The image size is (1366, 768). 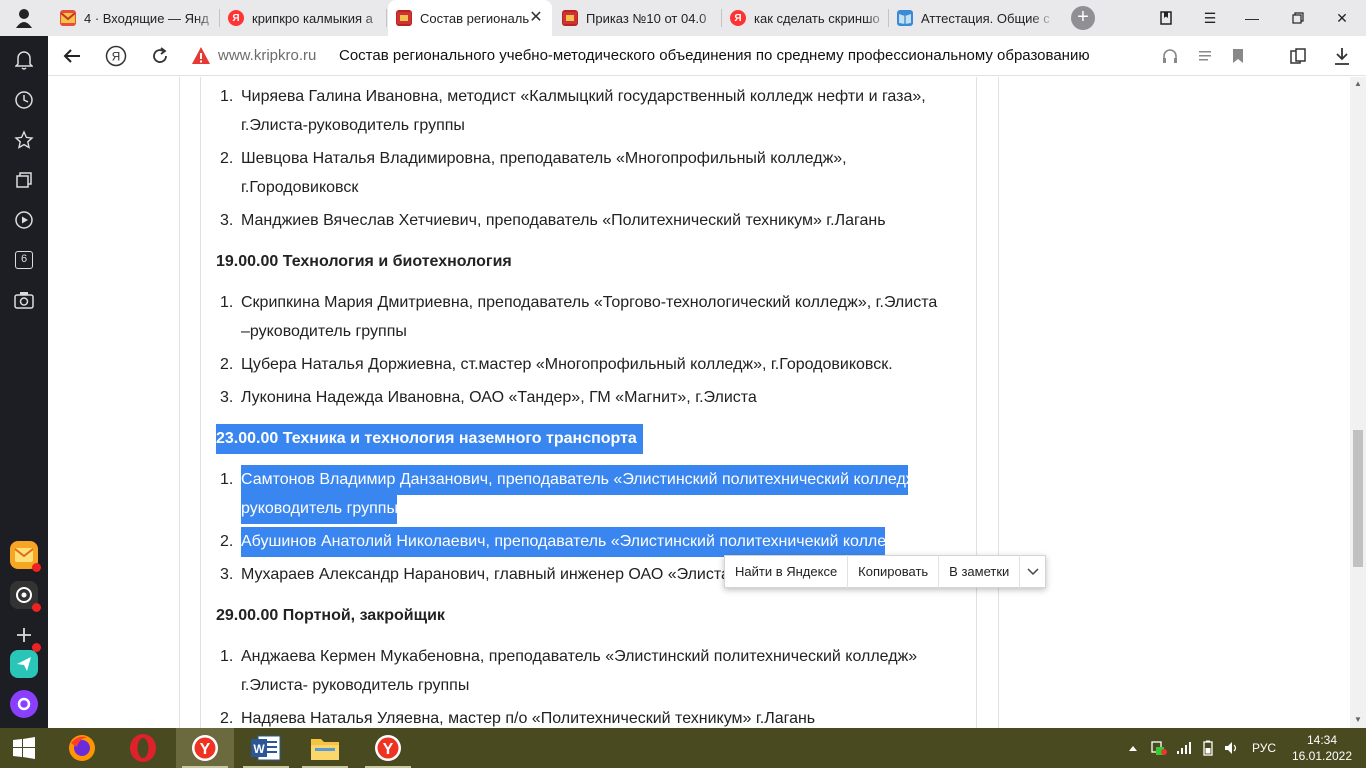 What do you see at coordinates (1208, 748) in the screenshot?
I see `battery-icon` at bounding box center [1208, 748].